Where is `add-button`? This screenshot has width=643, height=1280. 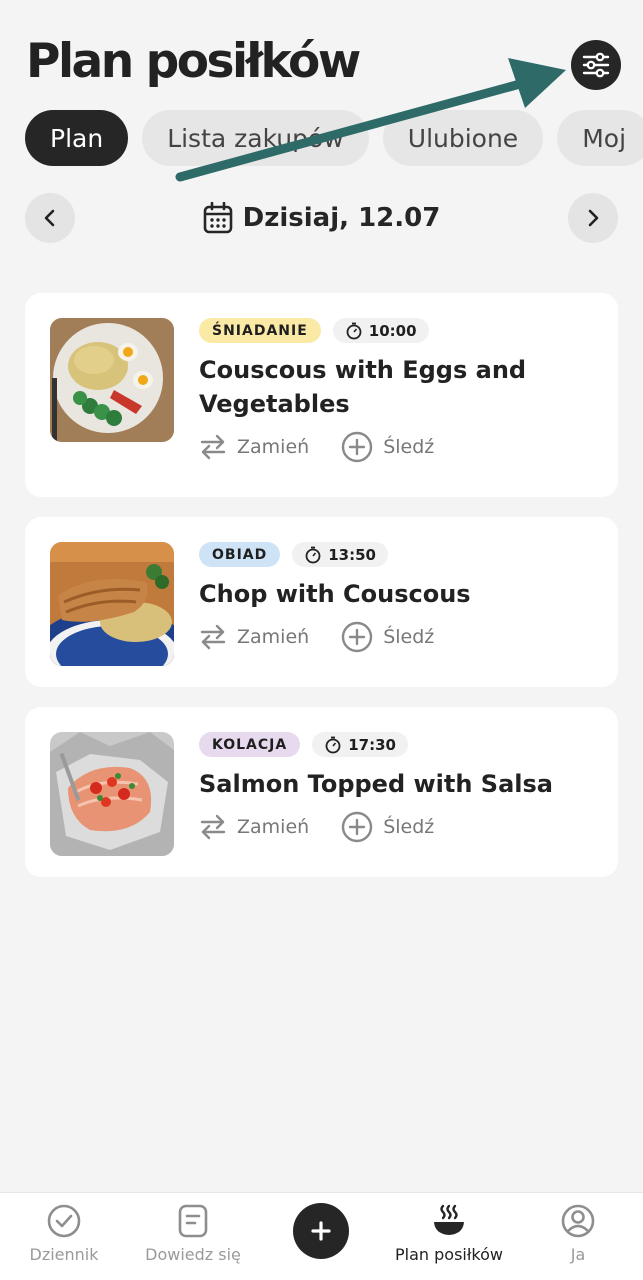
add-button is located at coordinates (321, 1231).